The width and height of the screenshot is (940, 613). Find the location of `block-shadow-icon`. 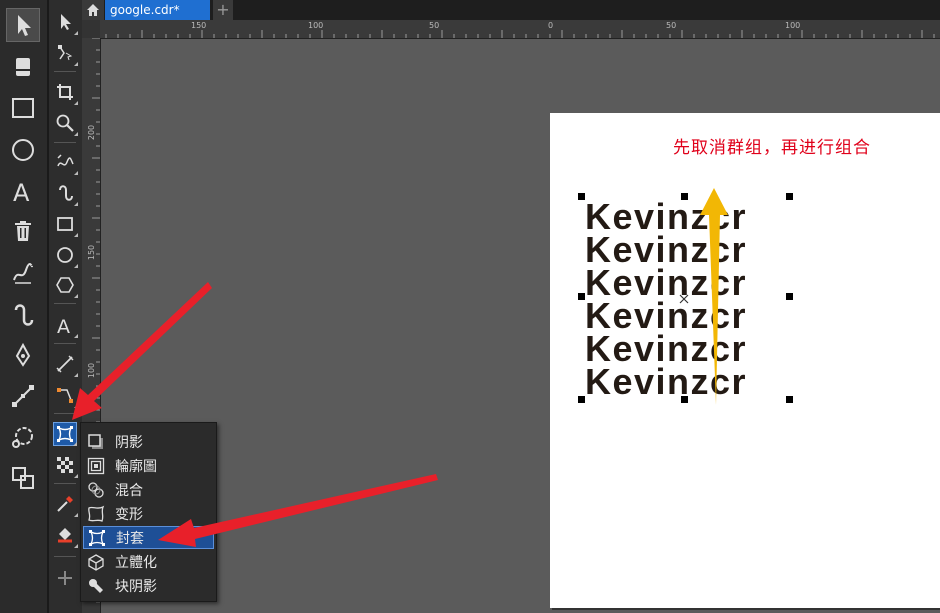

block-shadow-icon is located at coordinates (96, 586).